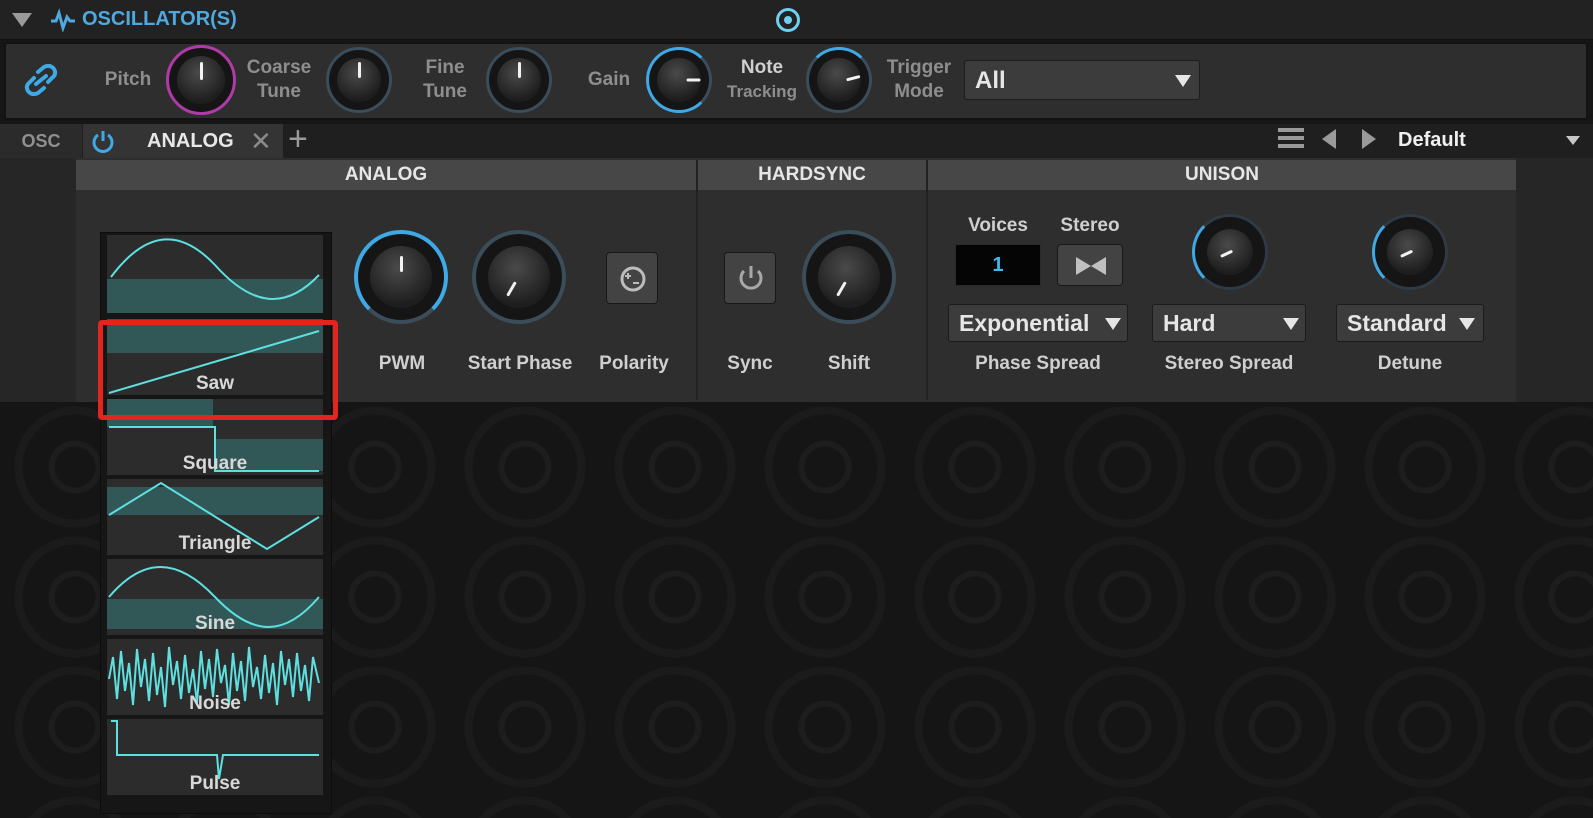  I want to click on plus-icon: +, so click(298, 139).